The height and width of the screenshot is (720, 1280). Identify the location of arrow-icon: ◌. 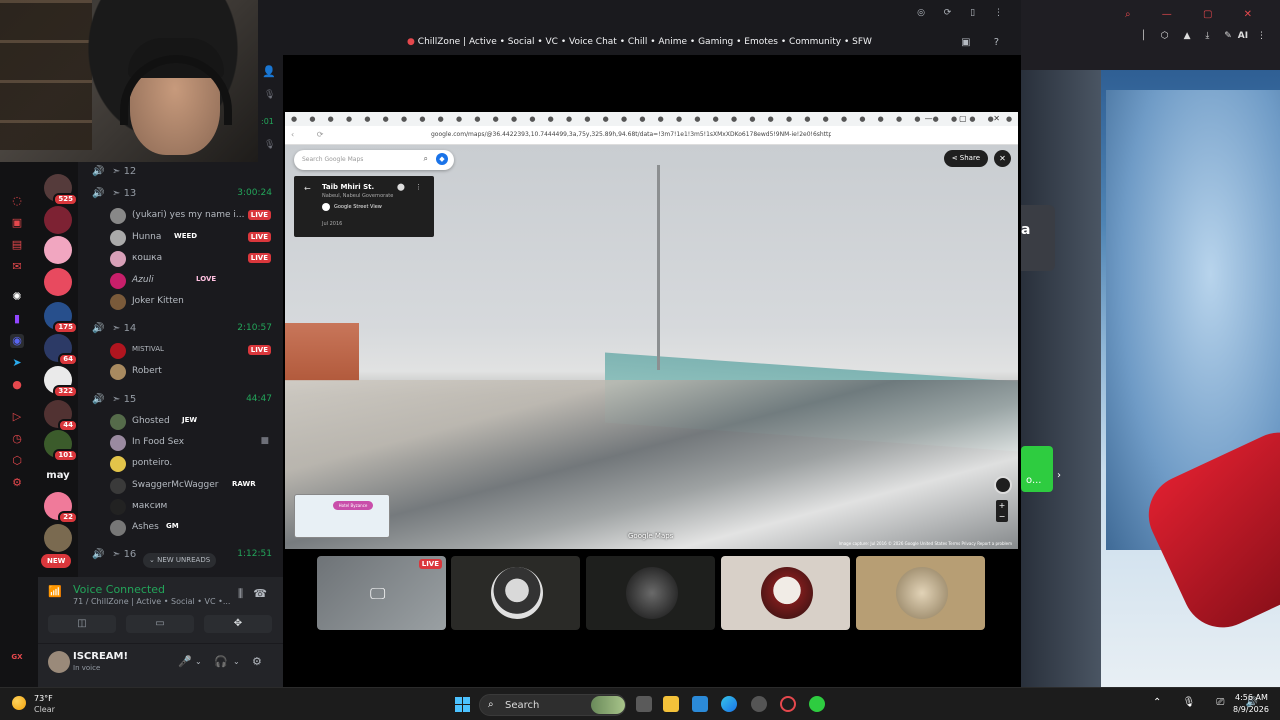
(17, 201).